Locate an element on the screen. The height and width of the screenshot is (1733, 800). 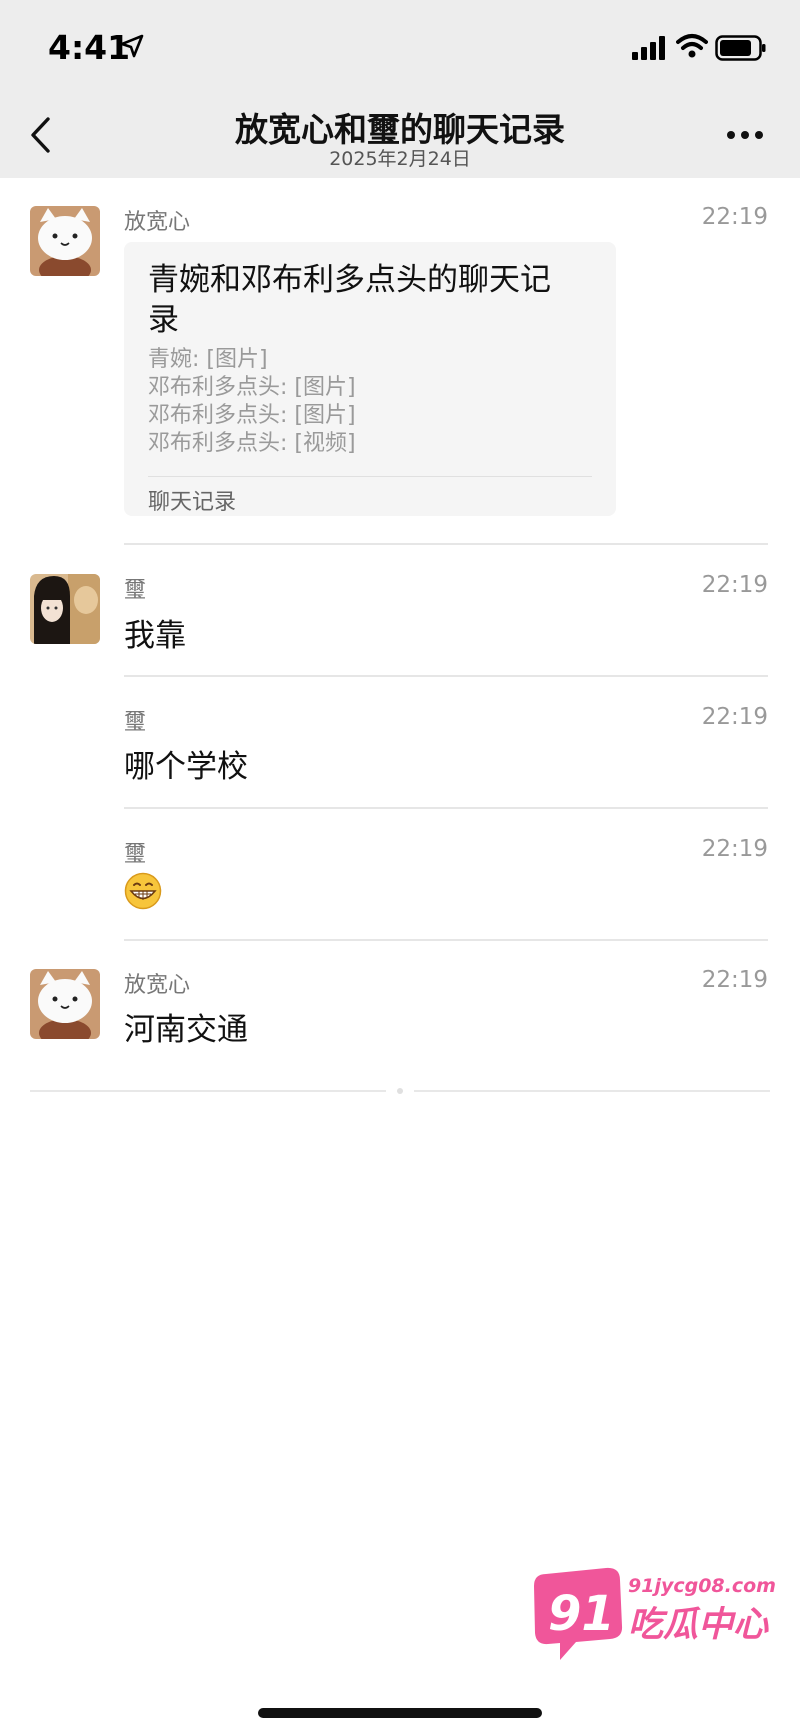
nav-bar: 放宽心和璽的聊天记录 2025年2月24日 is located at coordinates (400, 136).